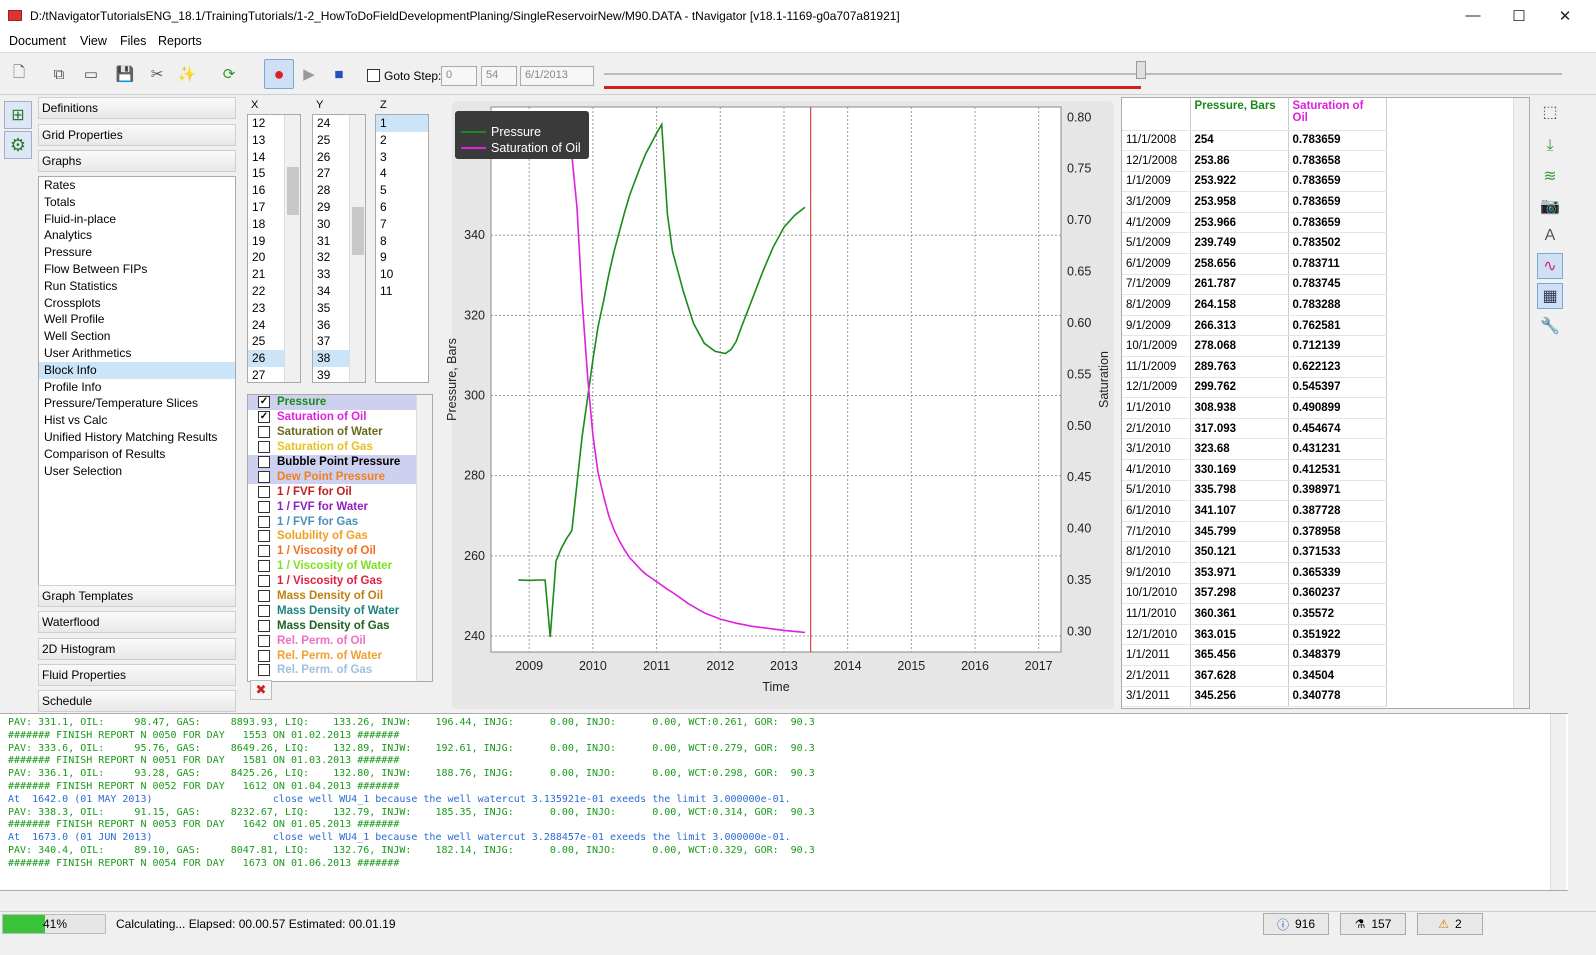 Image resolution: width=1596 pixels, height=955 pixels. What do you see at coordinates (266, 325) in the screenshot?
I see `x-list-item: 24` at bounding box center [266, 325].